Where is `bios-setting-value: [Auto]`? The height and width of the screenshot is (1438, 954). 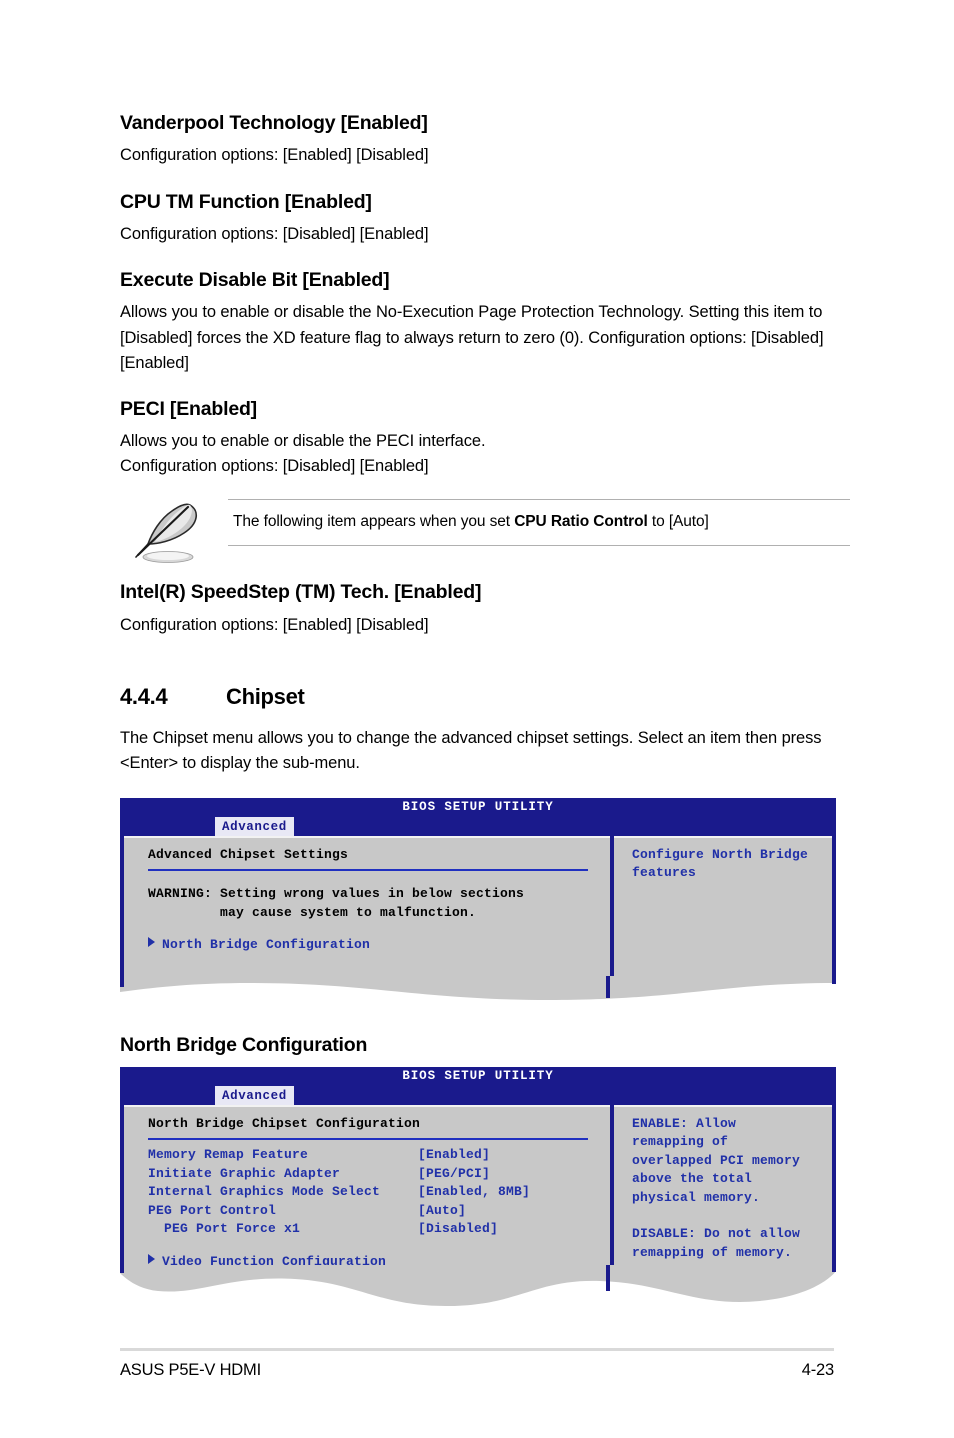
bios-setting-value: [Auto] is located at coordinates (442, 1210).